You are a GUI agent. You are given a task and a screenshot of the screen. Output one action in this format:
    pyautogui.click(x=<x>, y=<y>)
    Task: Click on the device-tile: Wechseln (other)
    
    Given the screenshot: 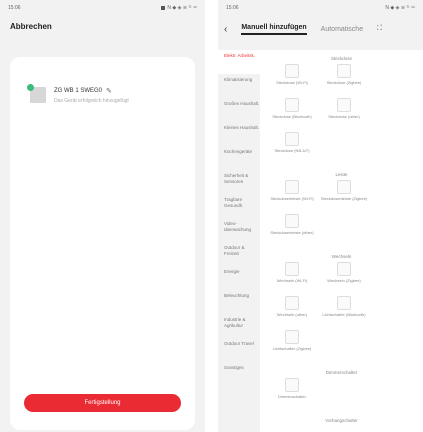 What is the action you would take?
    pyautogui.click(x=292, y=313)
    